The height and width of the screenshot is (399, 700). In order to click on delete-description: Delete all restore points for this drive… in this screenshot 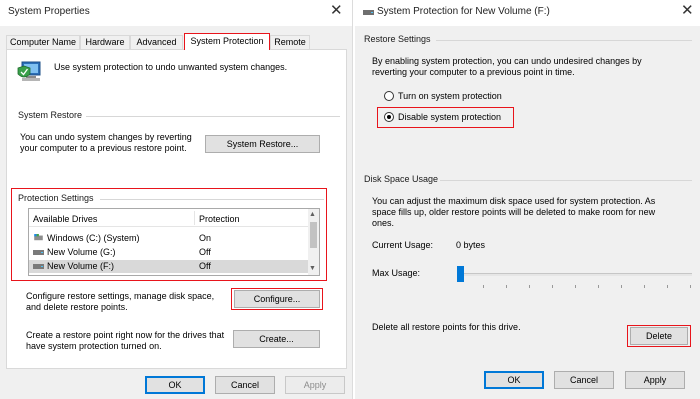, I will do `click(446, 327)`.